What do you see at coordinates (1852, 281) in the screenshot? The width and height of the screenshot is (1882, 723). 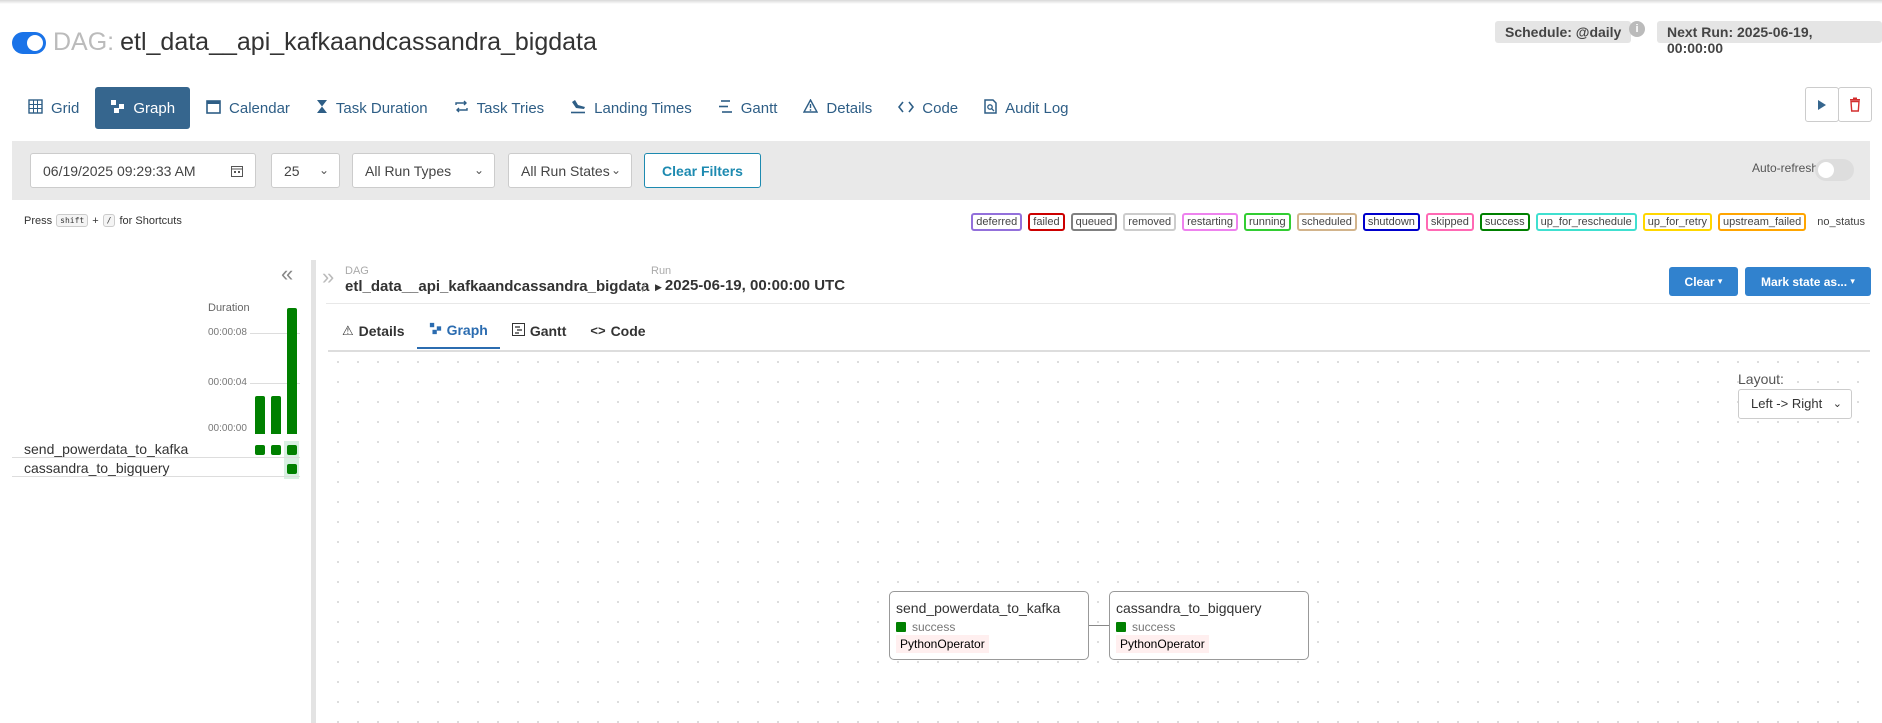 I see `caret-down-icon: ▾` at bounding box center [1852, 281].